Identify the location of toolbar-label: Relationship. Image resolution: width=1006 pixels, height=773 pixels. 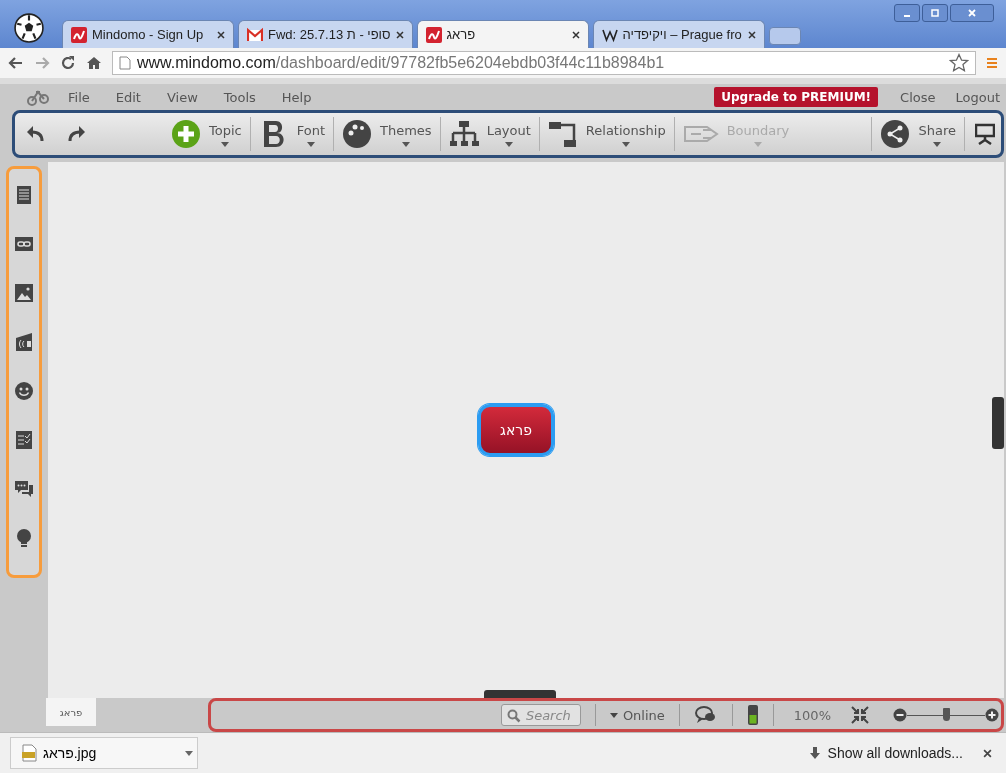
(625, 130).